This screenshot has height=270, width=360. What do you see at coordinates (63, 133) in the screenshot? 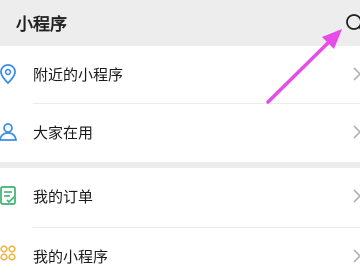
I see `menu-item-label: 大家在用` at bounding box center [63, 133].